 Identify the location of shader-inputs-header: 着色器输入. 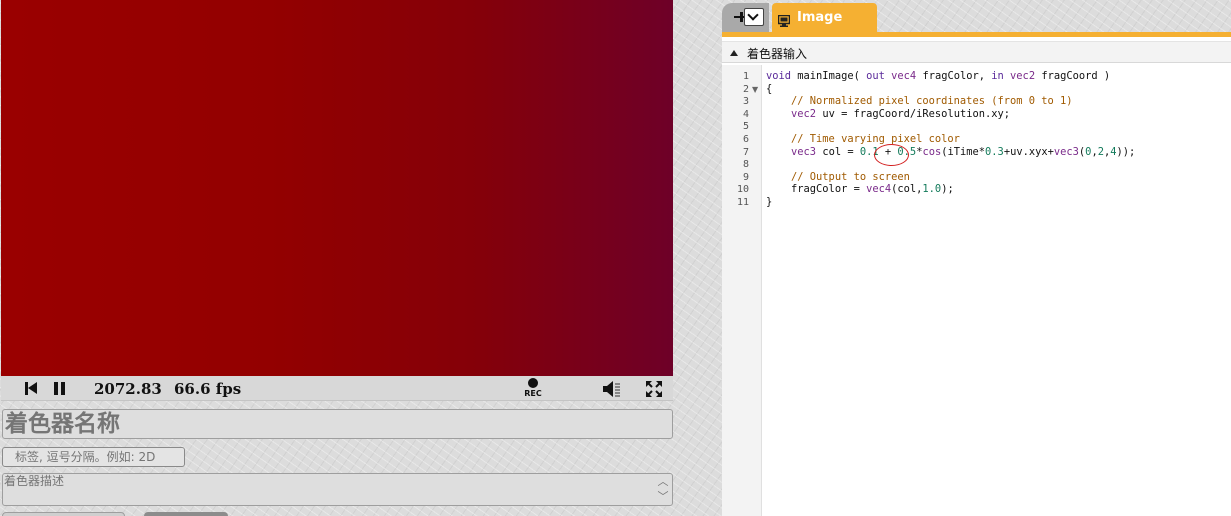
(976, 52).